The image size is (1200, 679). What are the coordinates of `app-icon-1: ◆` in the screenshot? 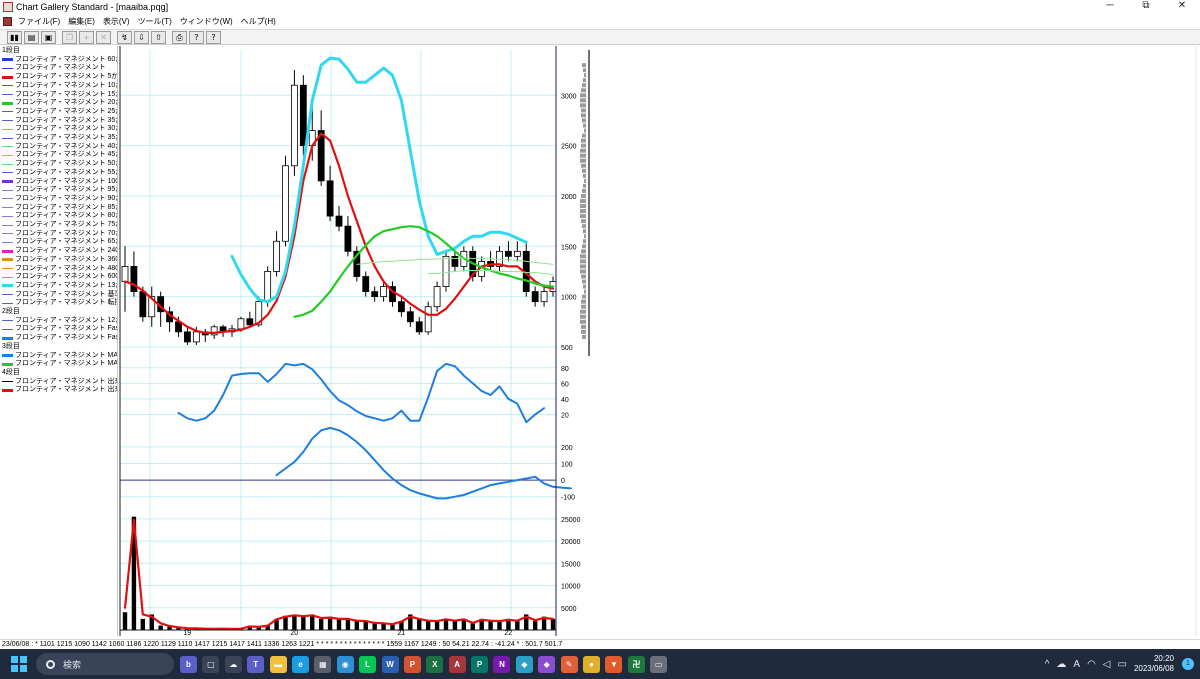 It's located at (524, 664).